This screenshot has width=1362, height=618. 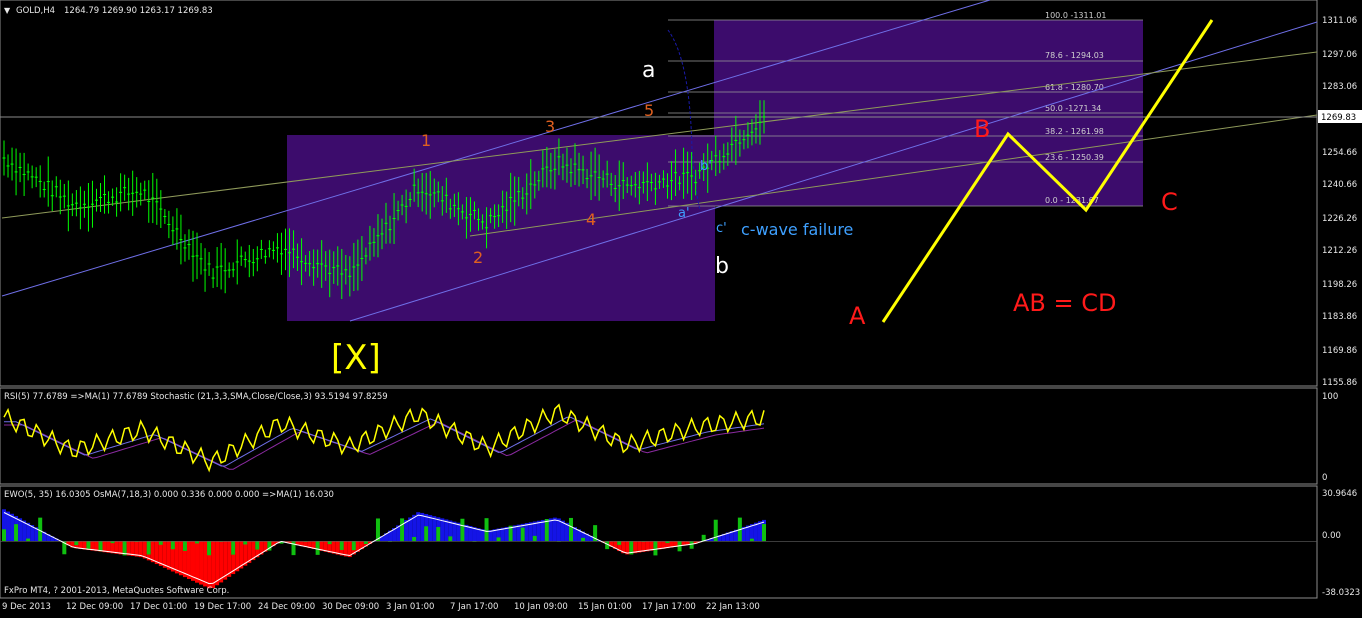 I want to click on rsi-tick-0: 0, so click(x=1324, y=478).